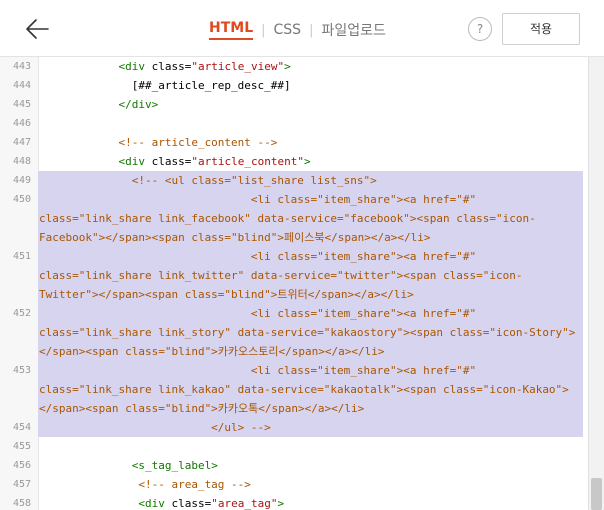 Image resolution: width=604 pixels, height=510 pixels. Describe the element at coordinates (596, 283) in the screenshot. I see `editor-scrollbar` at that location.